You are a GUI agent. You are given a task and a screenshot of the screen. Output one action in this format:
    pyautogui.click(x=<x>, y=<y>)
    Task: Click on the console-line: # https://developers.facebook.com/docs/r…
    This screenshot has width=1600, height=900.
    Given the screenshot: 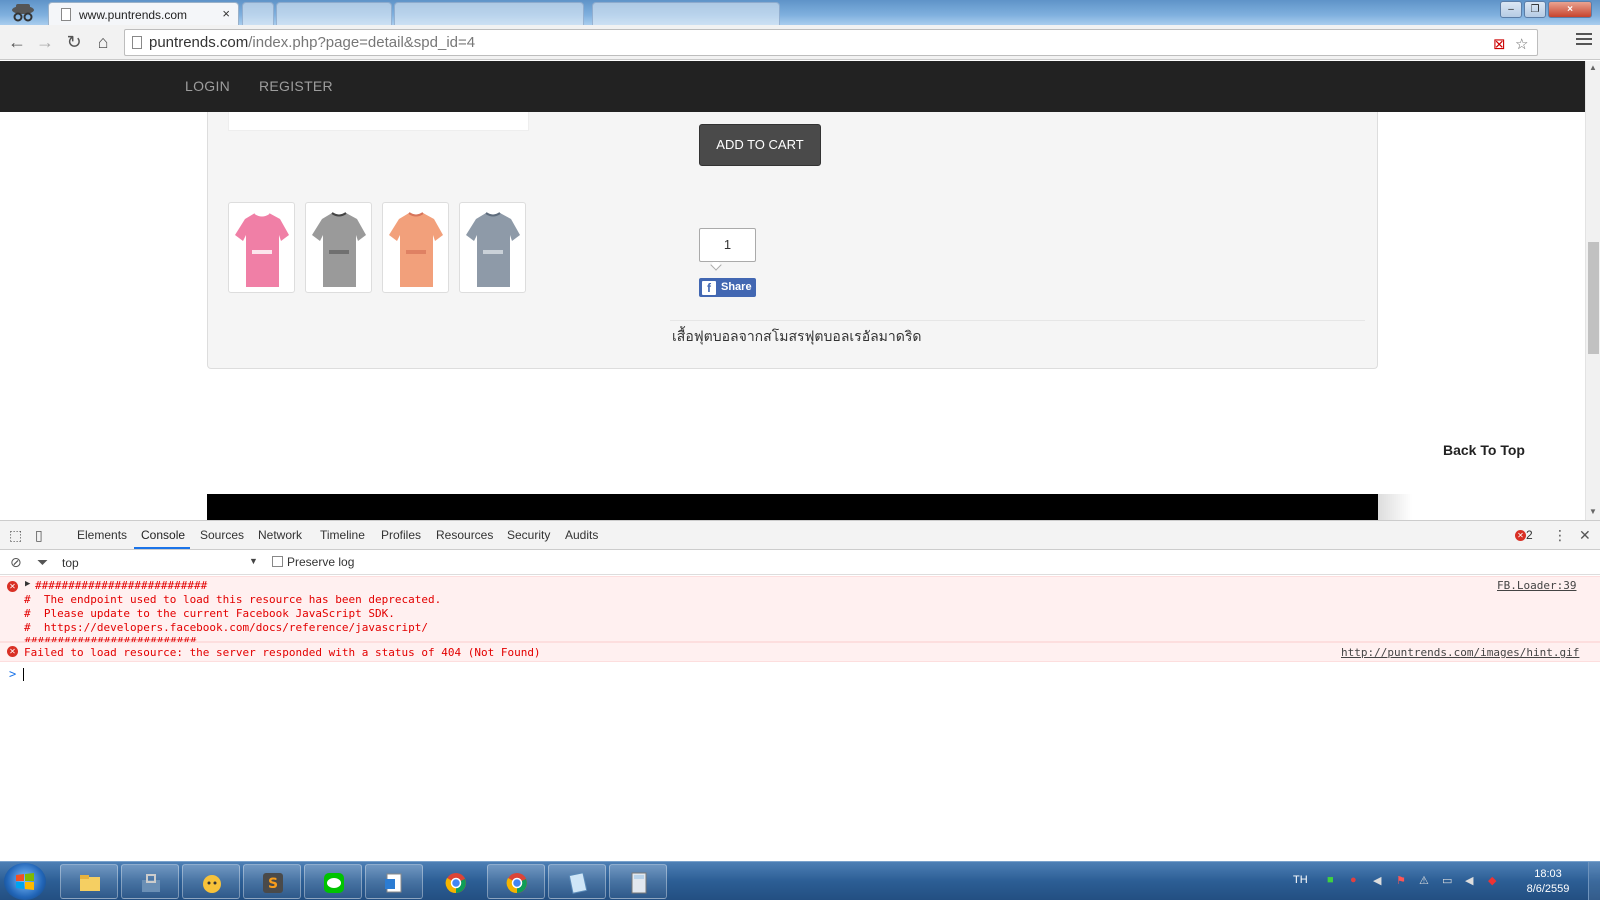 What is the action you would take?
    pyautogui.click(x=226, y=627)
    